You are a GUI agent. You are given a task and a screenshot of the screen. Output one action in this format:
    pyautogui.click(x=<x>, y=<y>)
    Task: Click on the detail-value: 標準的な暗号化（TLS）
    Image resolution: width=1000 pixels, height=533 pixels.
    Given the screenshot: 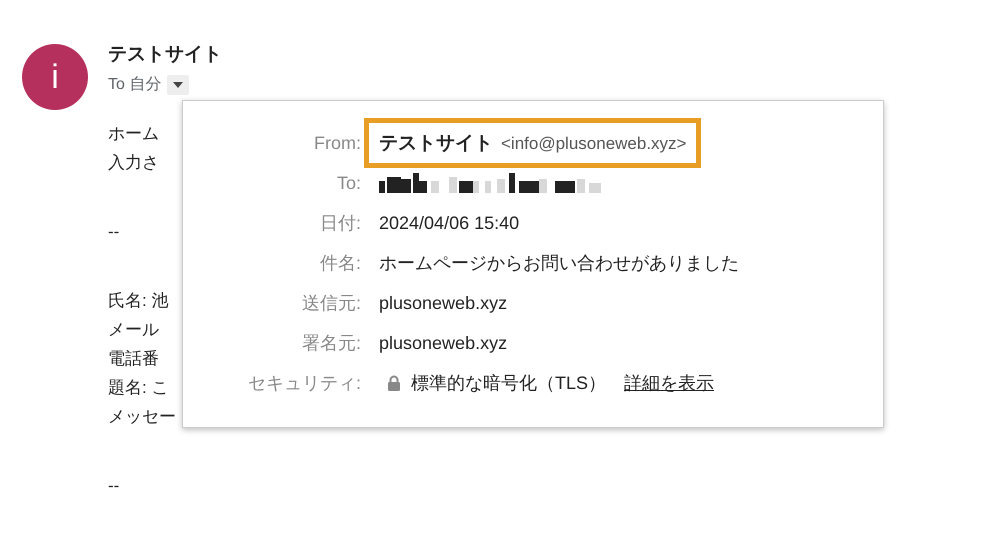 What is the action you would take?
    pyautogui.click(x=508, y=383)
    